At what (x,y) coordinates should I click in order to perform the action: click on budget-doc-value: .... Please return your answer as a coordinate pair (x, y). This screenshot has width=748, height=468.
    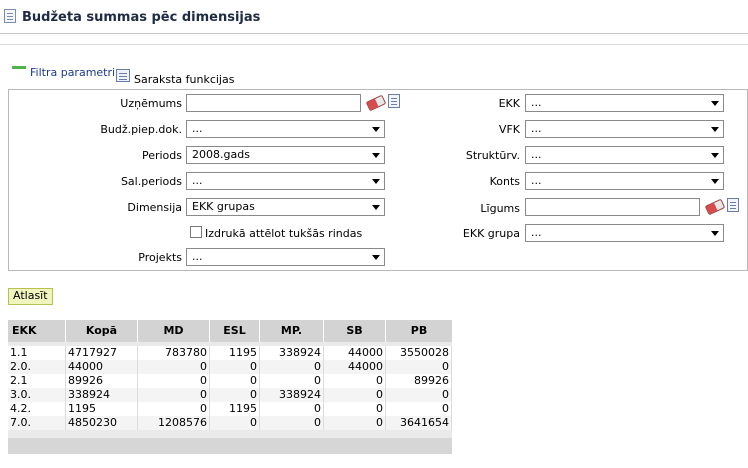
    Looking at the image, I should click on (197, 128).